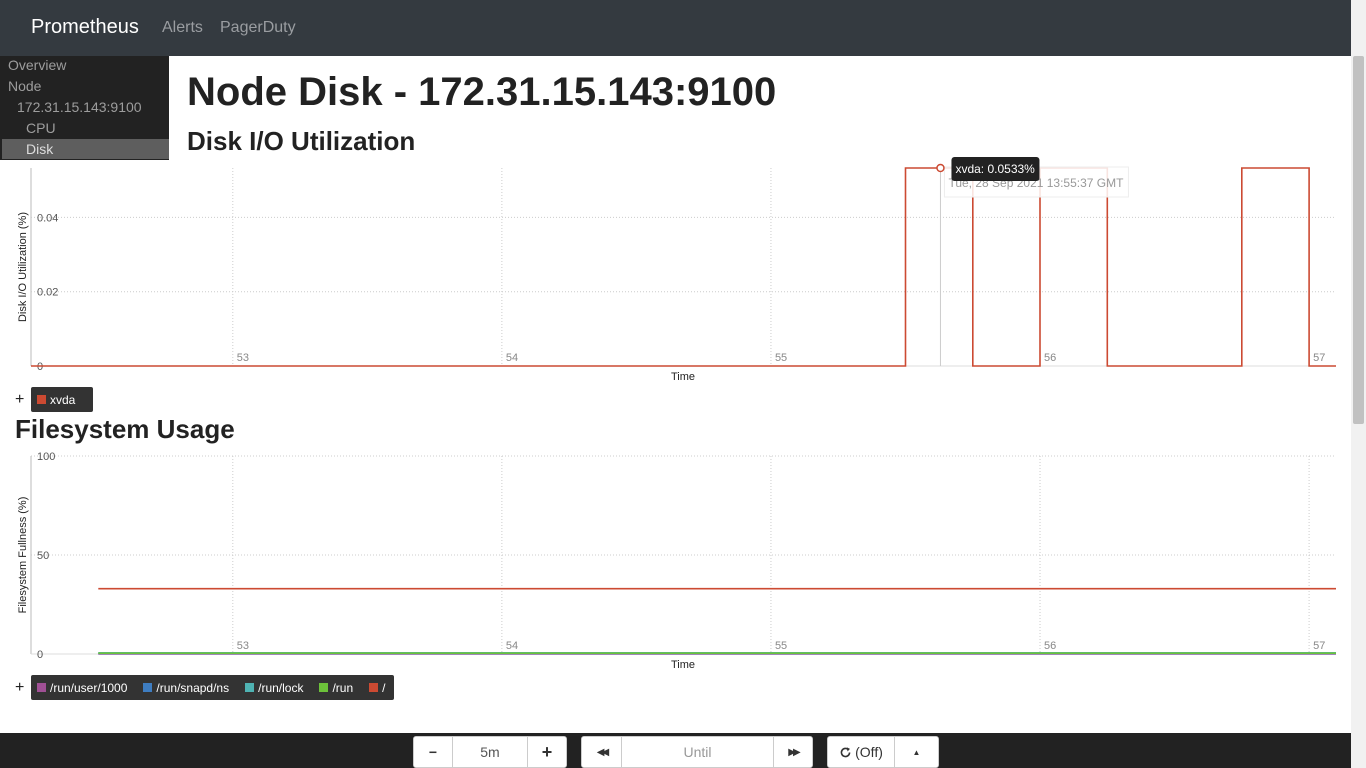 This screenshot has width=1366, height=768. Describe the element at coordinates (23, 267) in the screenshot. I see `y-axis-label: Disk I/O Utilization (%)` at that location.